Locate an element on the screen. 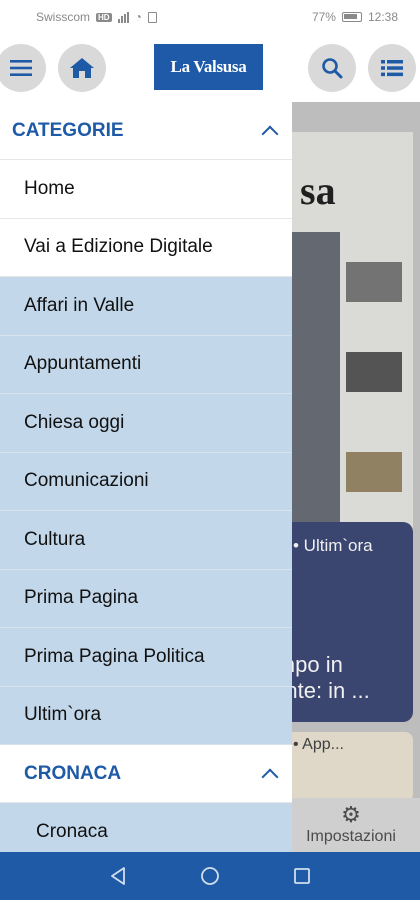 This screenshot has width=420, height=900. status-right: 77% 12:38 is located at coordinates (355, 17).